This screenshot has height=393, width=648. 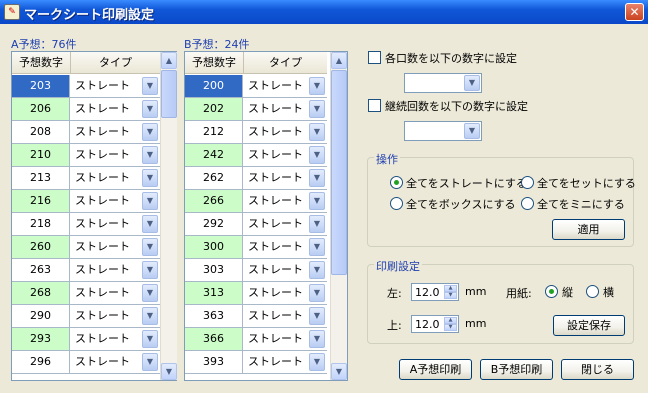 I want to click on prediction-number: 303, so click(x=214, y=270).